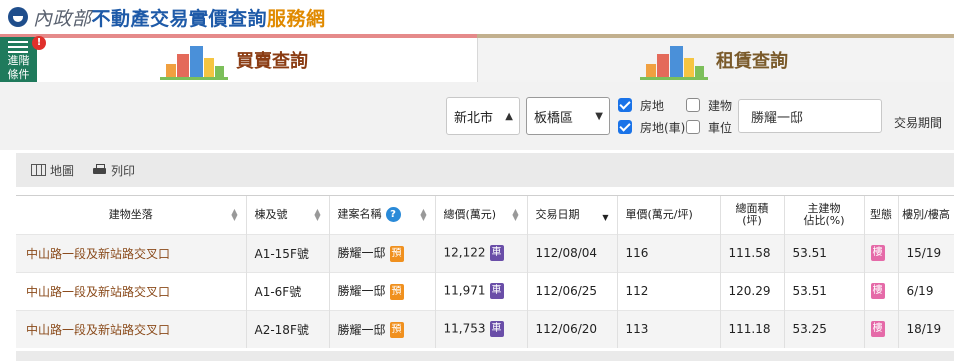 The width and height of the screenshot is (954, 361). What do you see at coordinates (382, 215) in the screenshot?
I see `column-header-project: 建案名稱? ▲ ▼` at bounding box center [382, 215].